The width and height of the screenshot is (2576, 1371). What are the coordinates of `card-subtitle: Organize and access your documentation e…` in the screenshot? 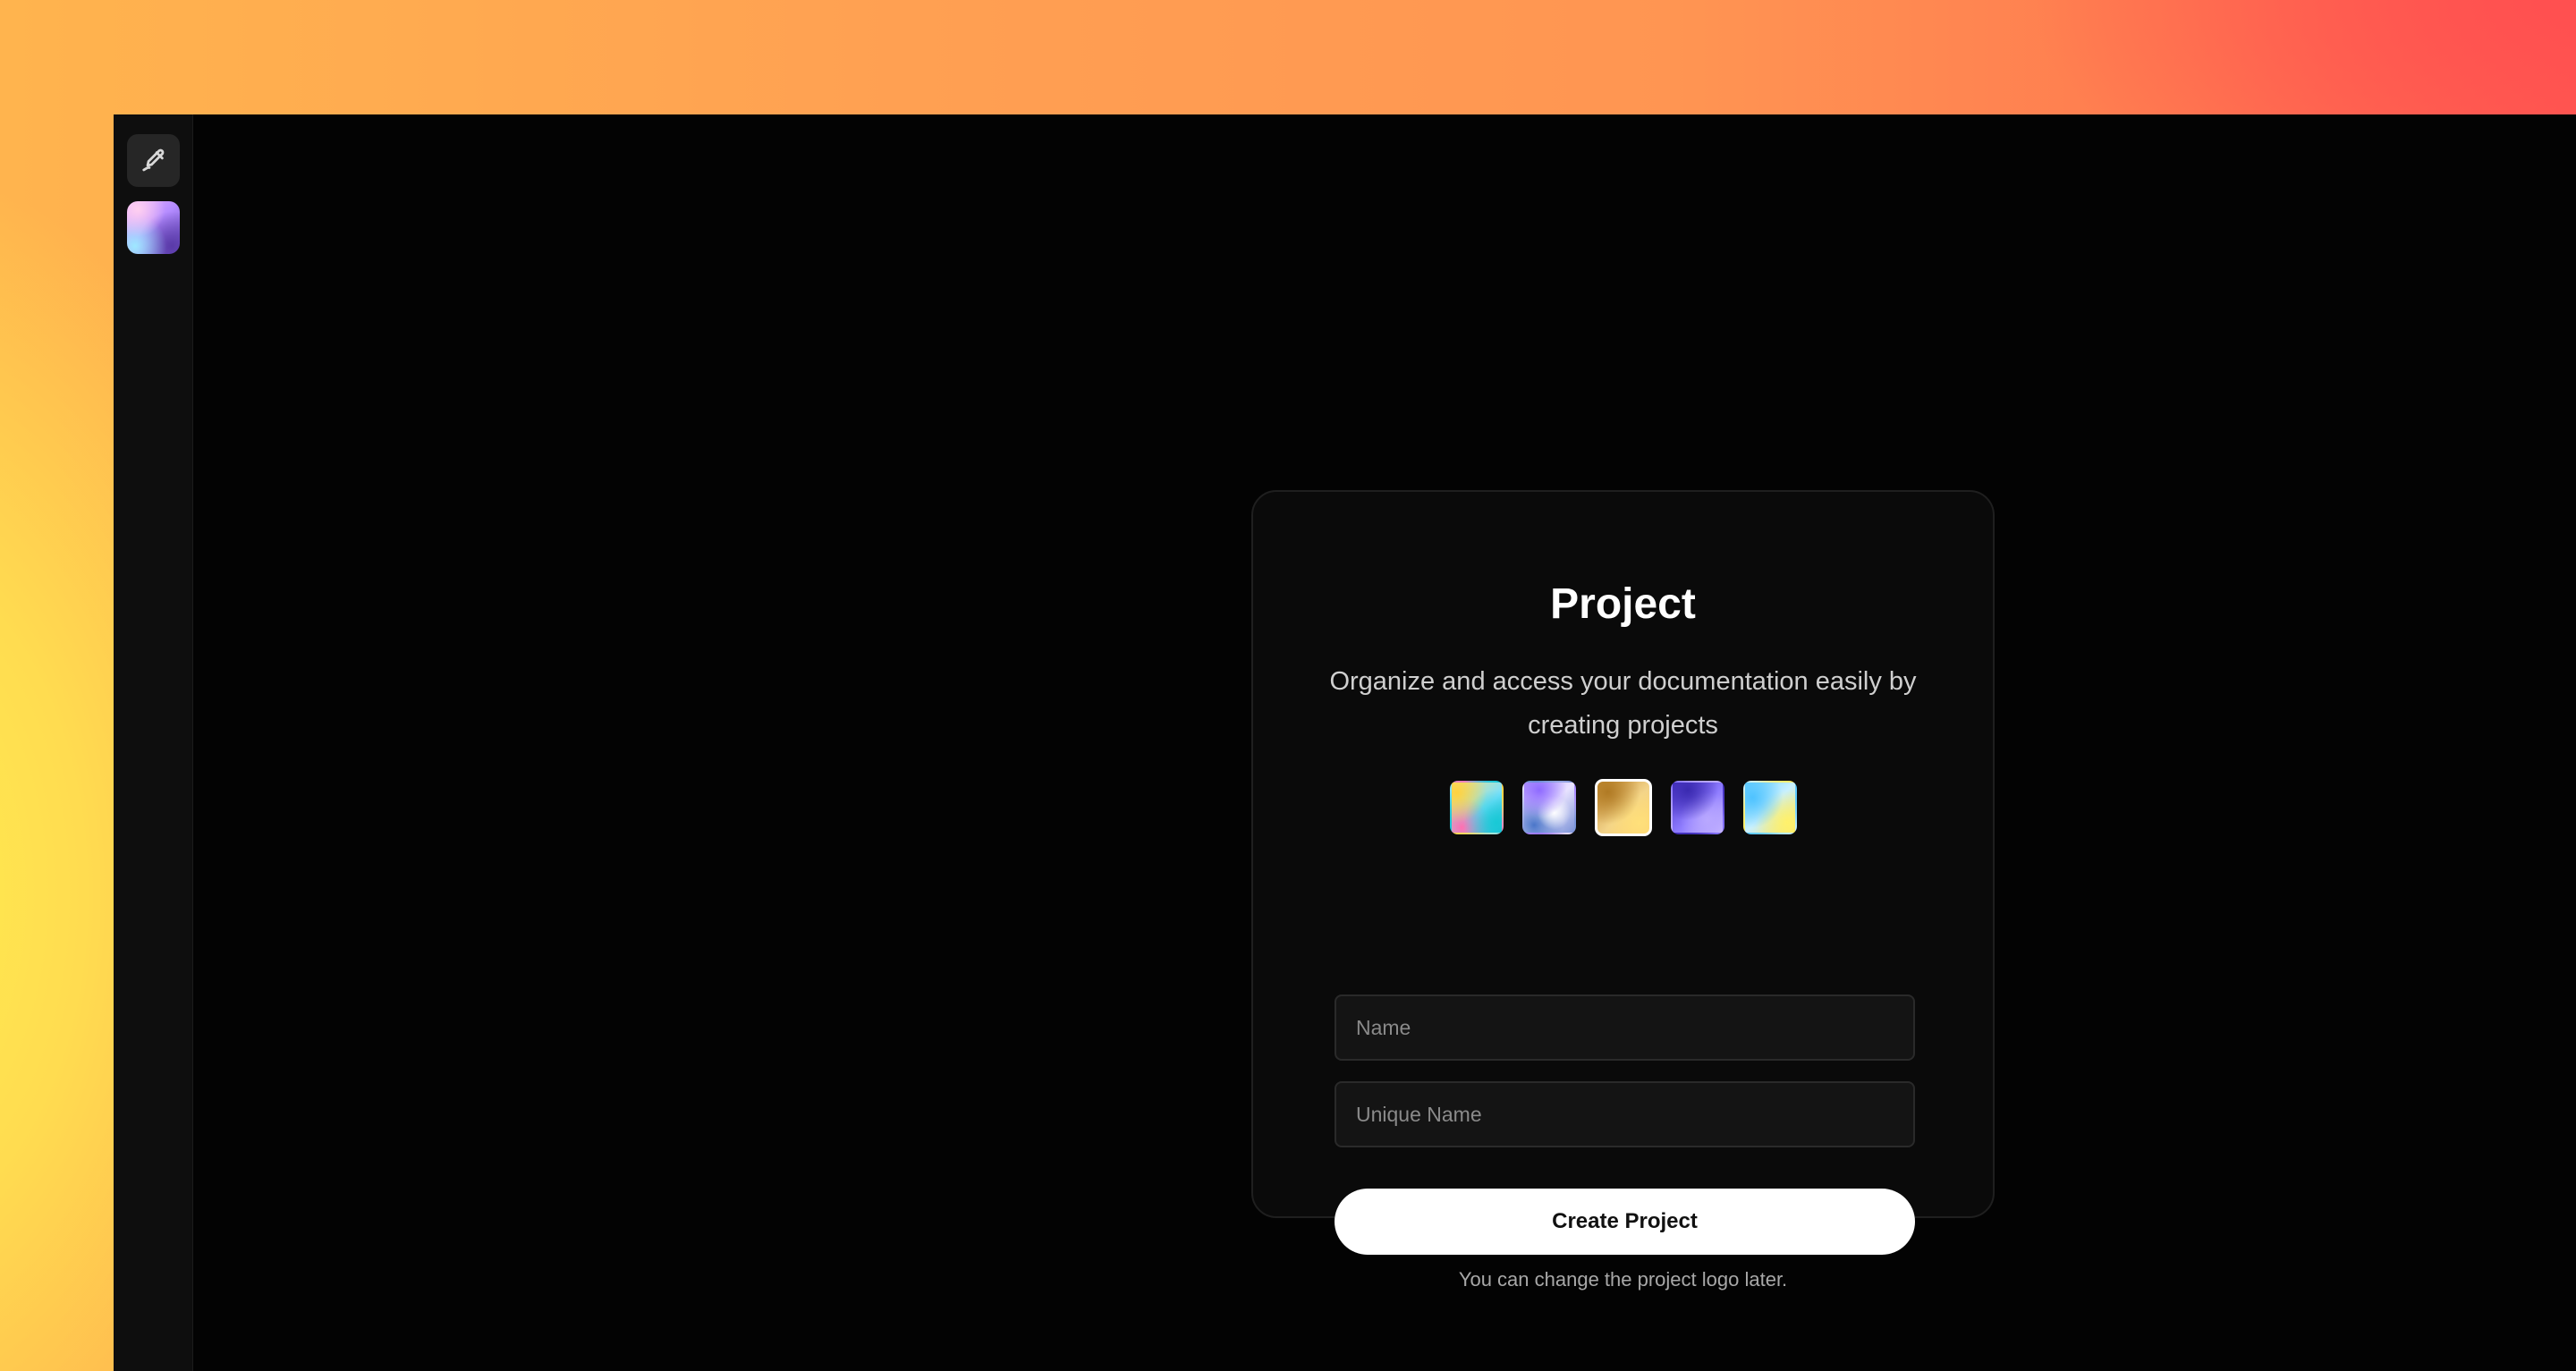 It's located at (1623, 703).